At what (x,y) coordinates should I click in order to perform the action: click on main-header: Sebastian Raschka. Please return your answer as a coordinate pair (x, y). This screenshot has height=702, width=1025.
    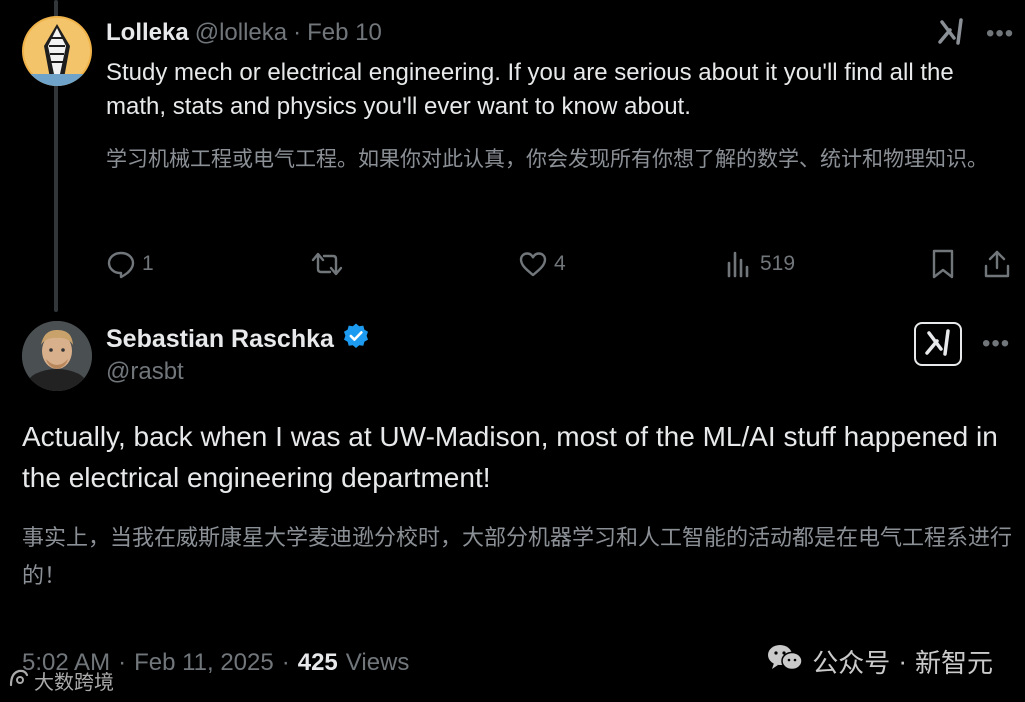
    Looking at the image, I should click on (238, 339).